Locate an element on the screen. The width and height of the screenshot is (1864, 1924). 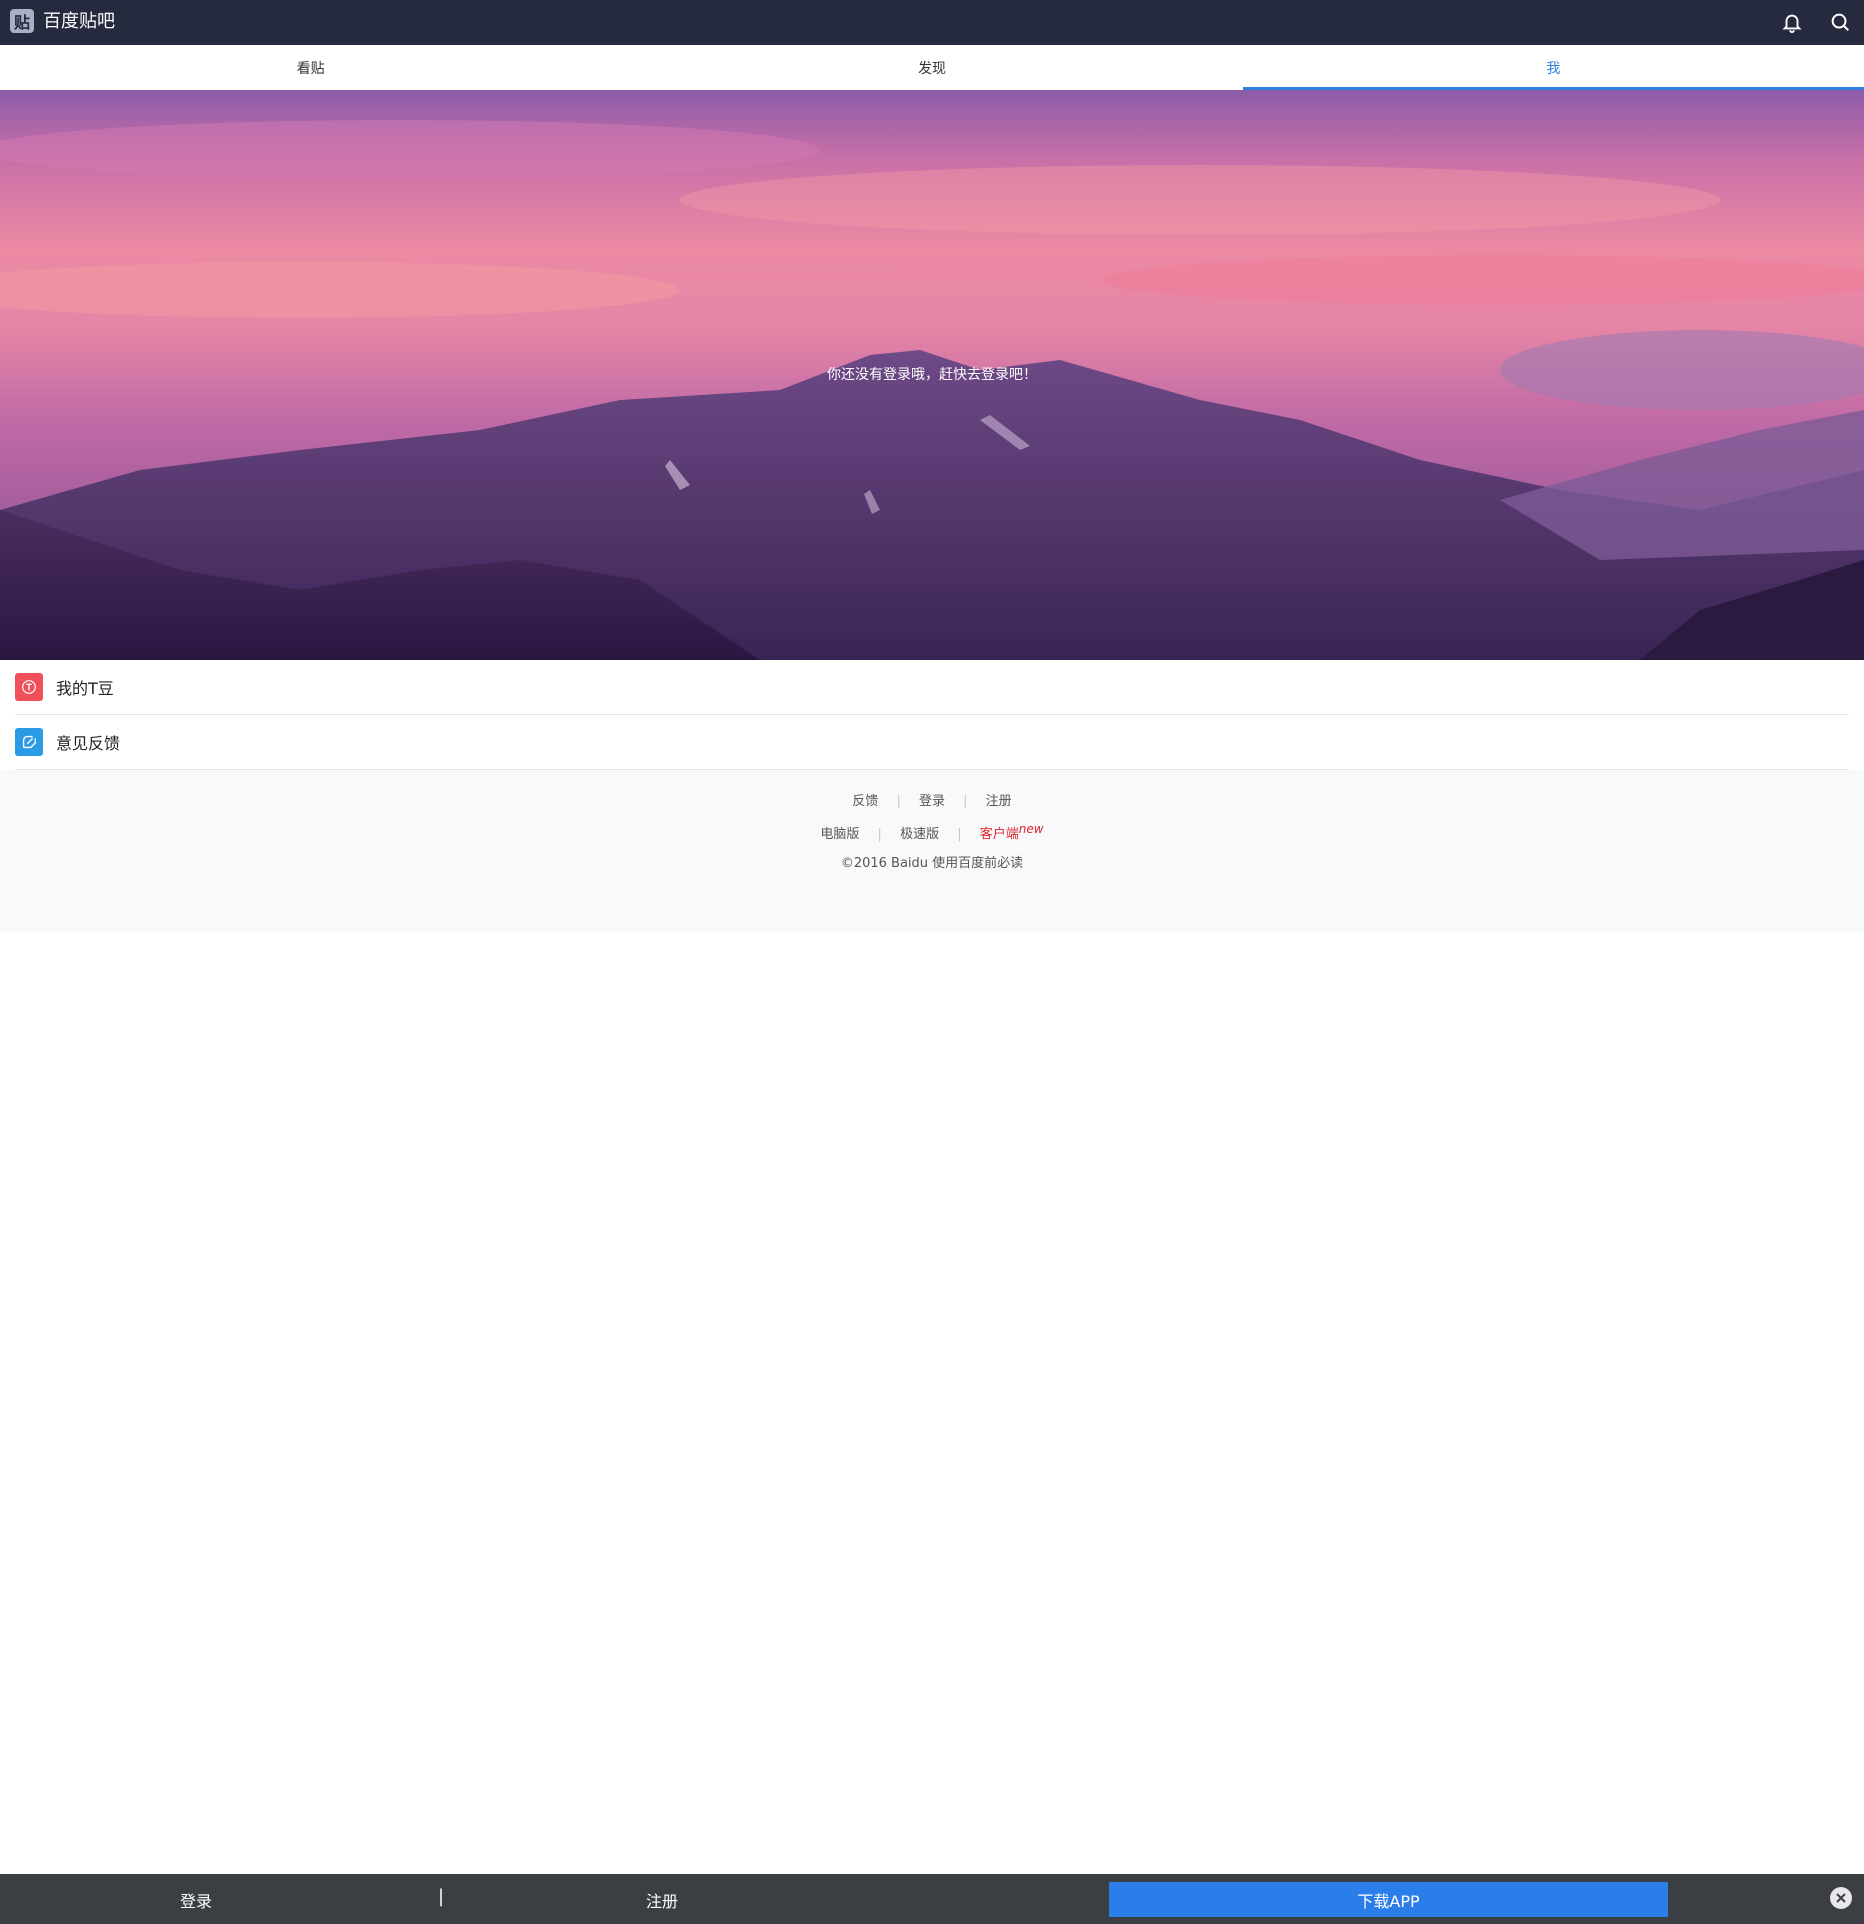
footer-register-link: 注册 is located at coordinates (999, 801).